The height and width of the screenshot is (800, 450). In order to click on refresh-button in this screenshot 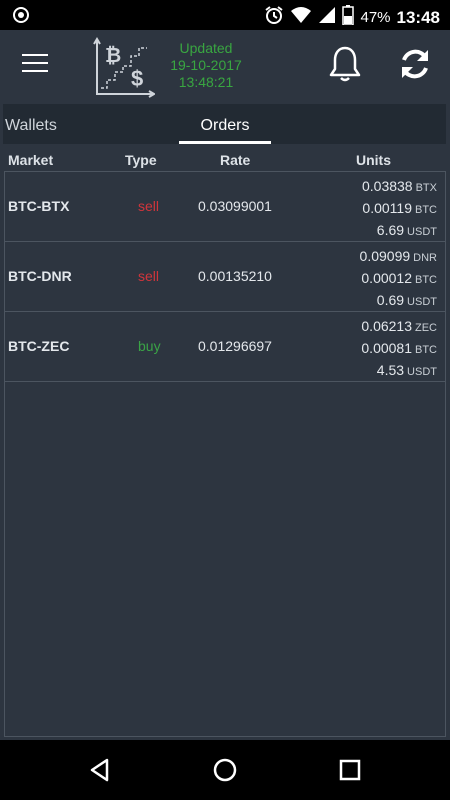, I will do `click(415, 64)`.